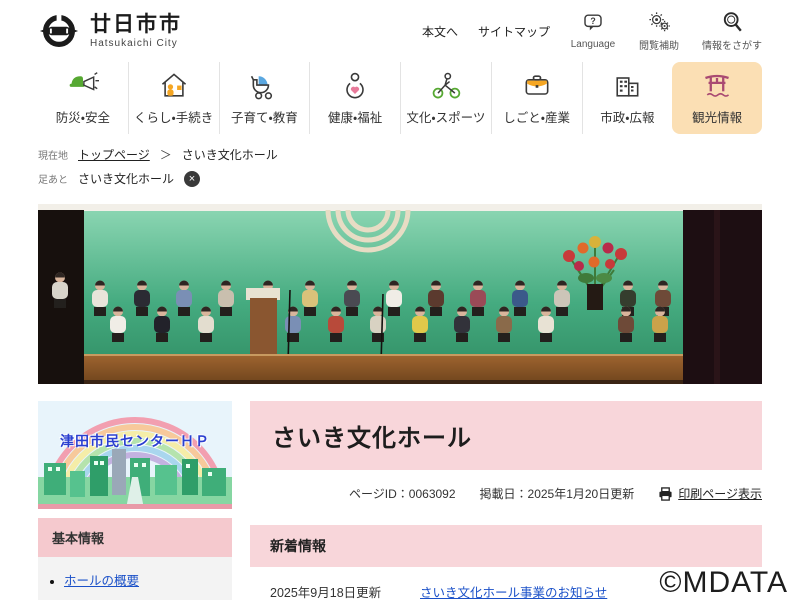 The width and height of the screenshot is (800, 600). I want to click on city-name-en: Hatsukaichi City, so click(134, 44).